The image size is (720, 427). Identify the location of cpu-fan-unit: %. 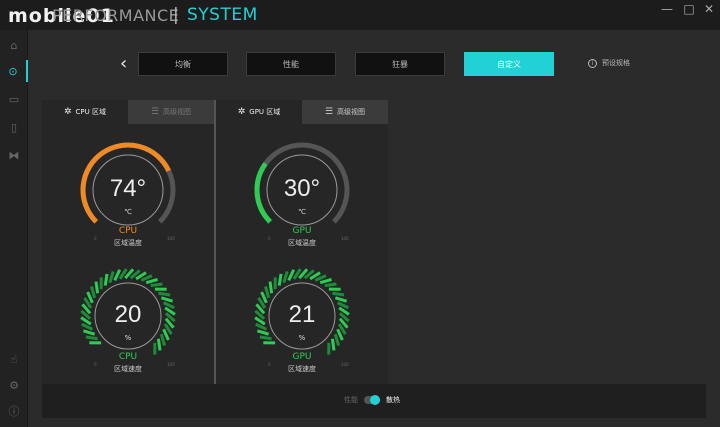
(128, 338).